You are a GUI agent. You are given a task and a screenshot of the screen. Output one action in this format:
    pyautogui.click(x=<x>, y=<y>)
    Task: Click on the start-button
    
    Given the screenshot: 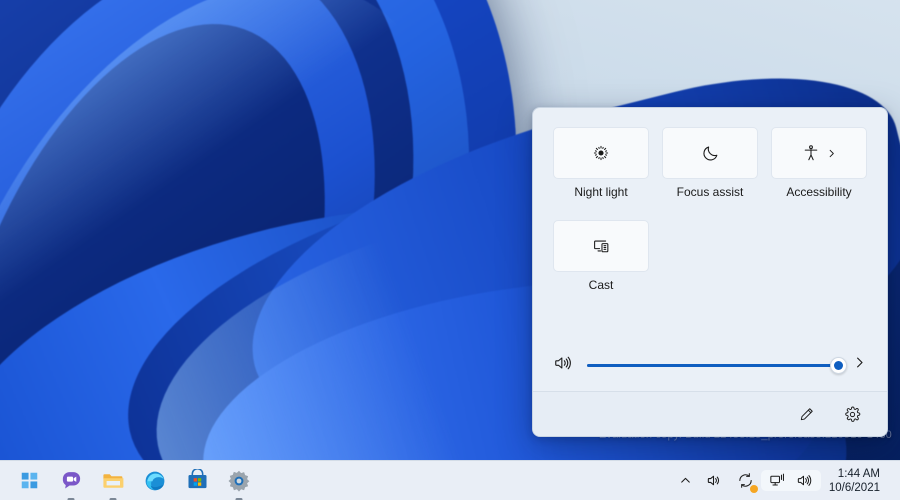 What is the action you would take?
    pyautogui.click(x=29, y=481)
    